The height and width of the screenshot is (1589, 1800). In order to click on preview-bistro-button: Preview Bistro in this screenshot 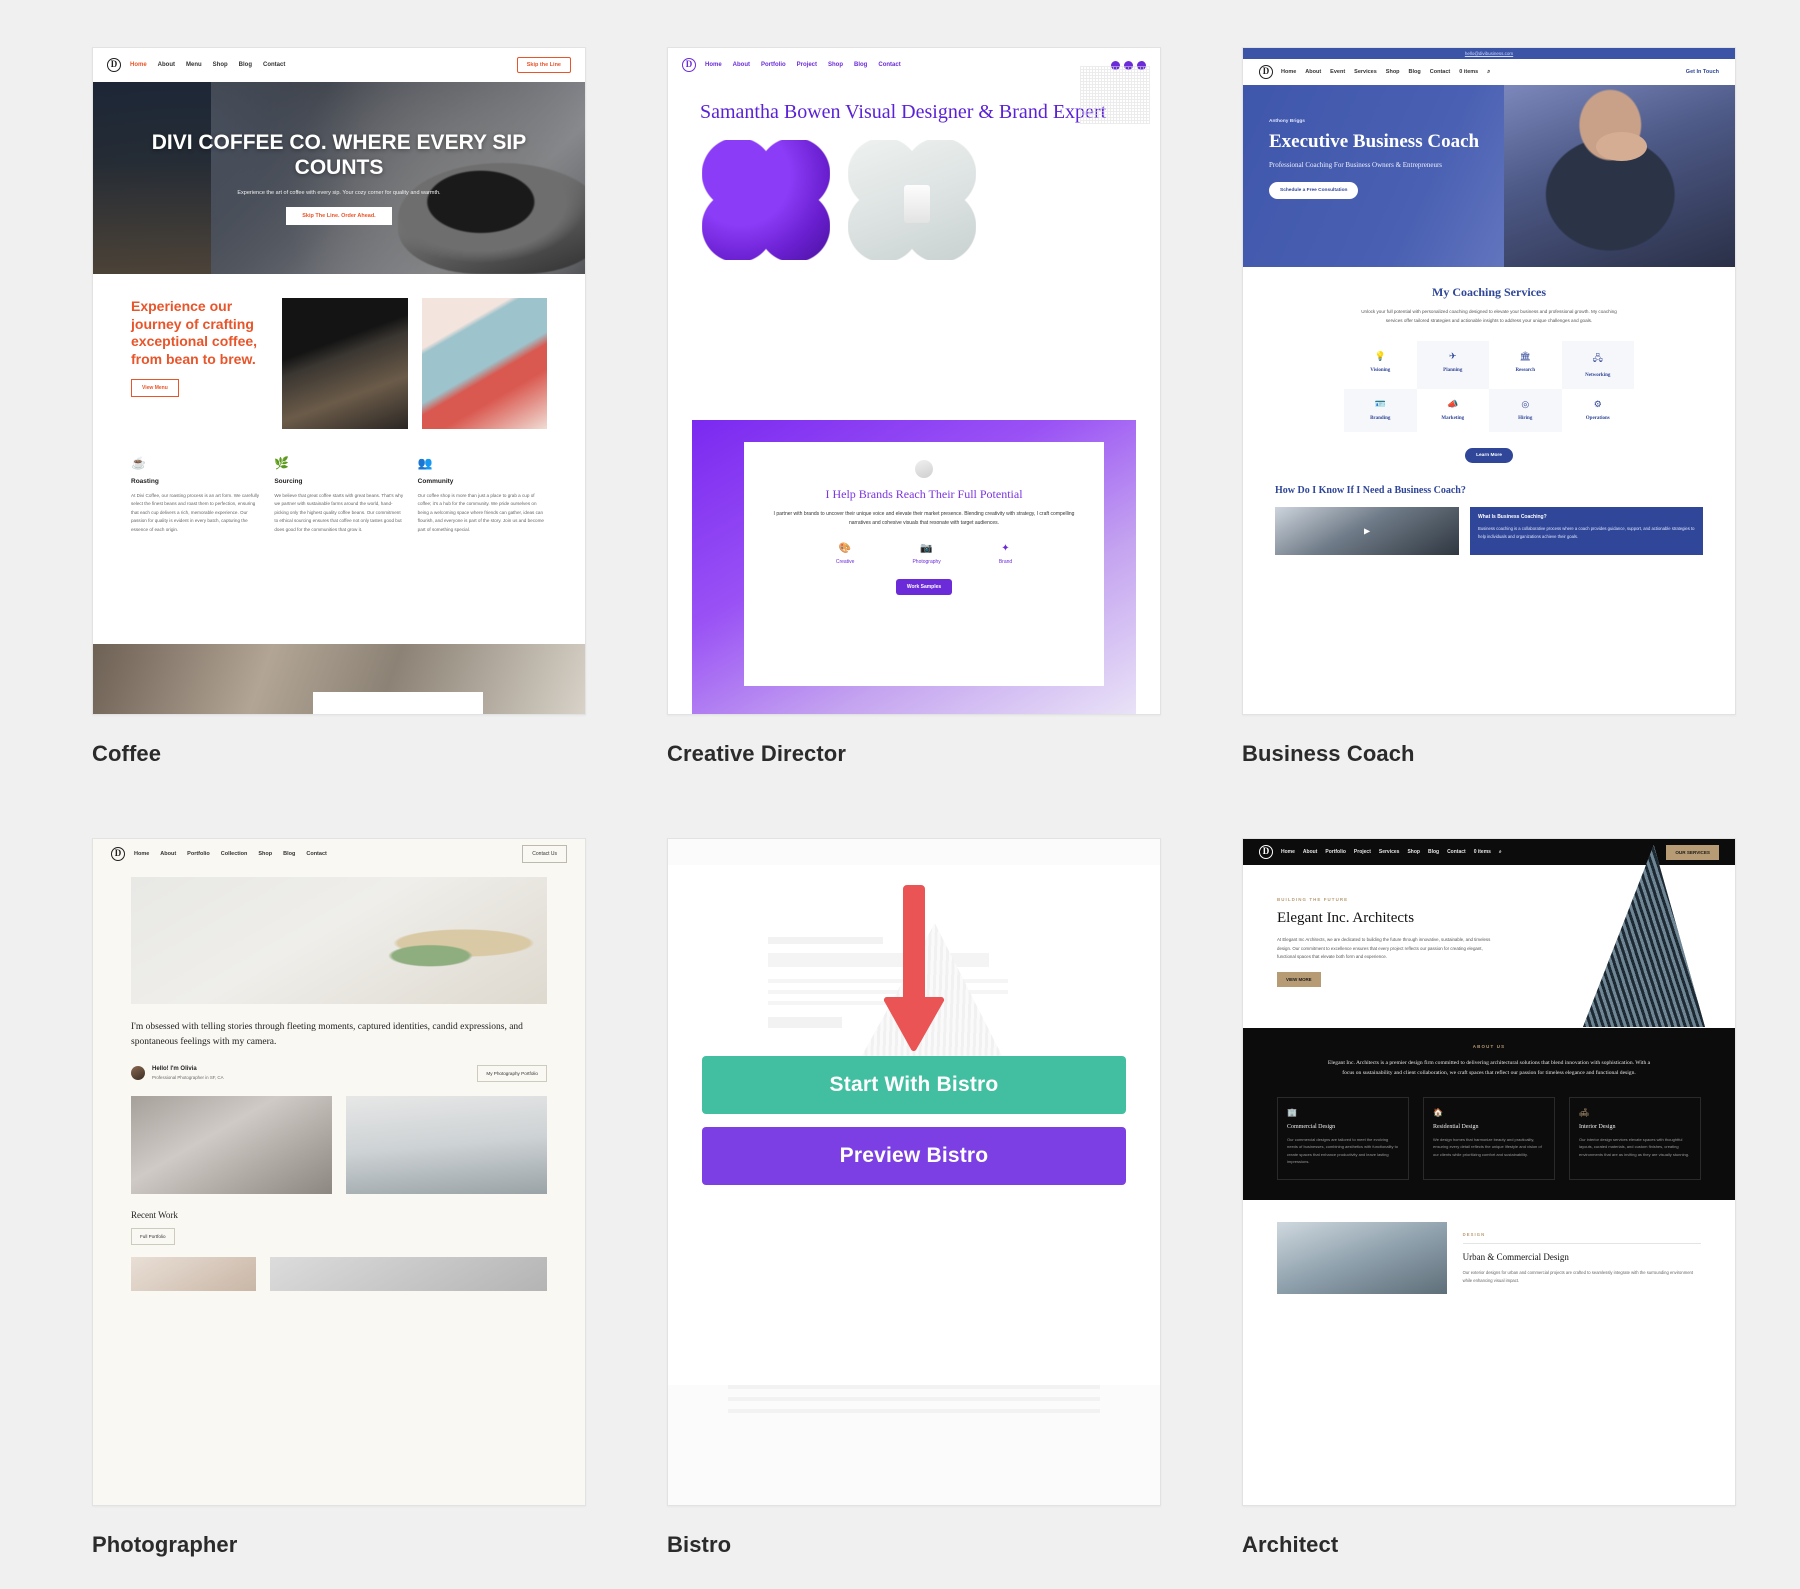, I will do `click(914, 1156)`.